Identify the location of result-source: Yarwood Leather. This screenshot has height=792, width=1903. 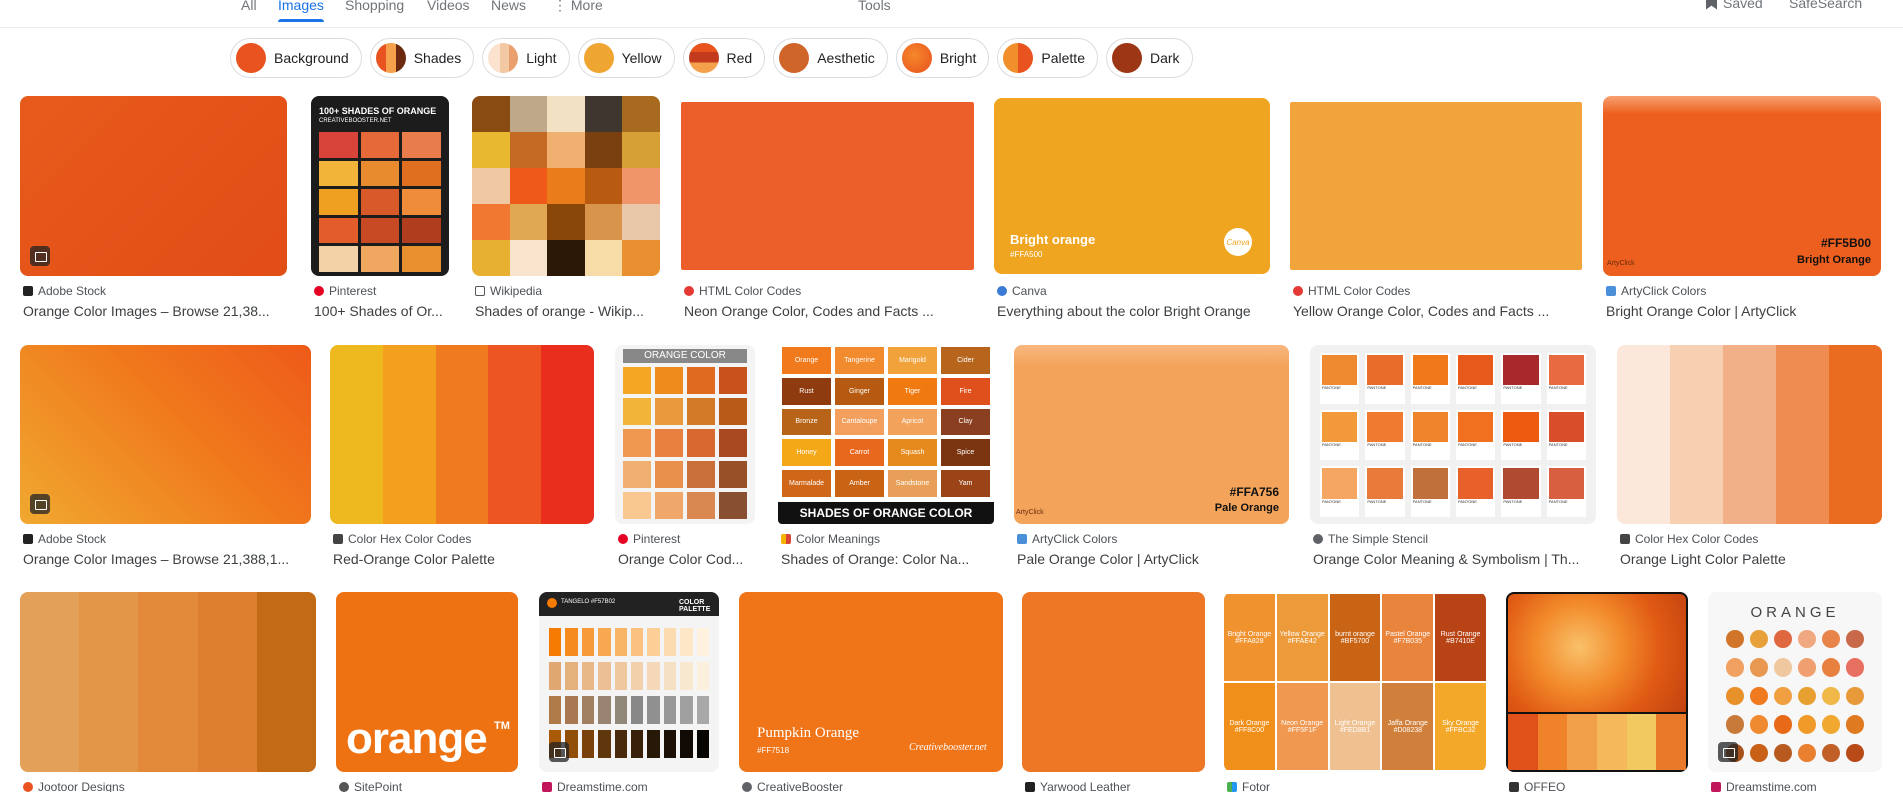
(1116, 786).